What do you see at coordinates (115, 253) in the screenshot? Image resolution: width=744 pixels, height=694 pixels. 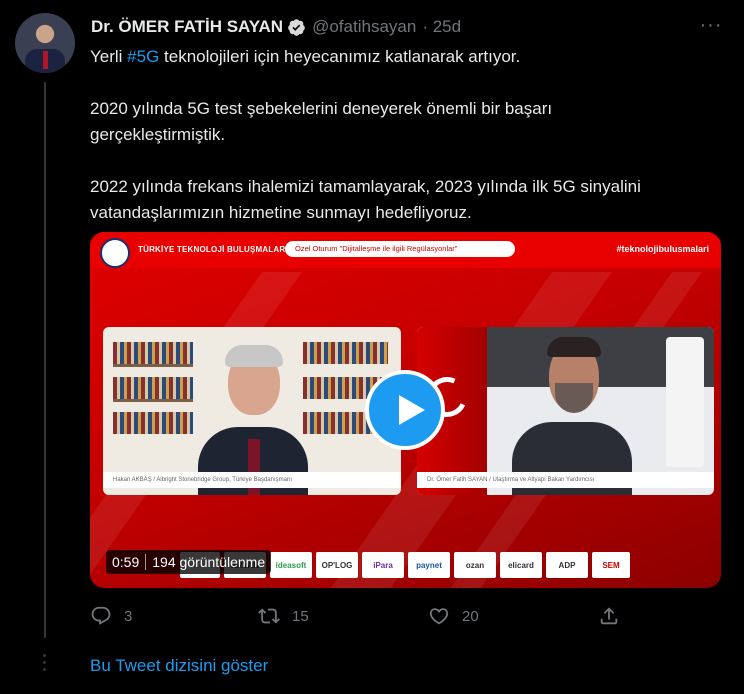 I see `event-logo` at bounding box center [115, 253].